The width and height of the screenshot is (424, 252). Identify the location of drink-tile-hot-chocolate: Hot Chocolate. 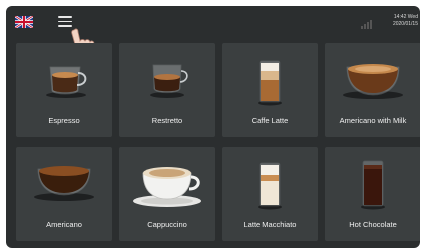
(372, 194).